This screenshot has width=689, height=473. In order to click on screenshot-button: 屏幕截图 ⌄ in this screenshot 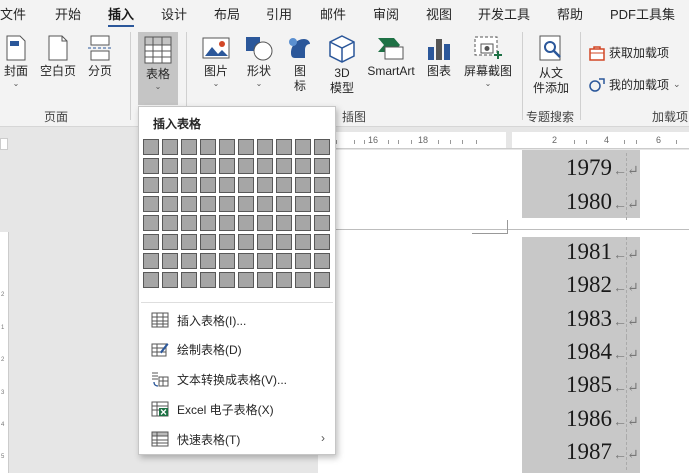, I will do `click(488, 62)`.